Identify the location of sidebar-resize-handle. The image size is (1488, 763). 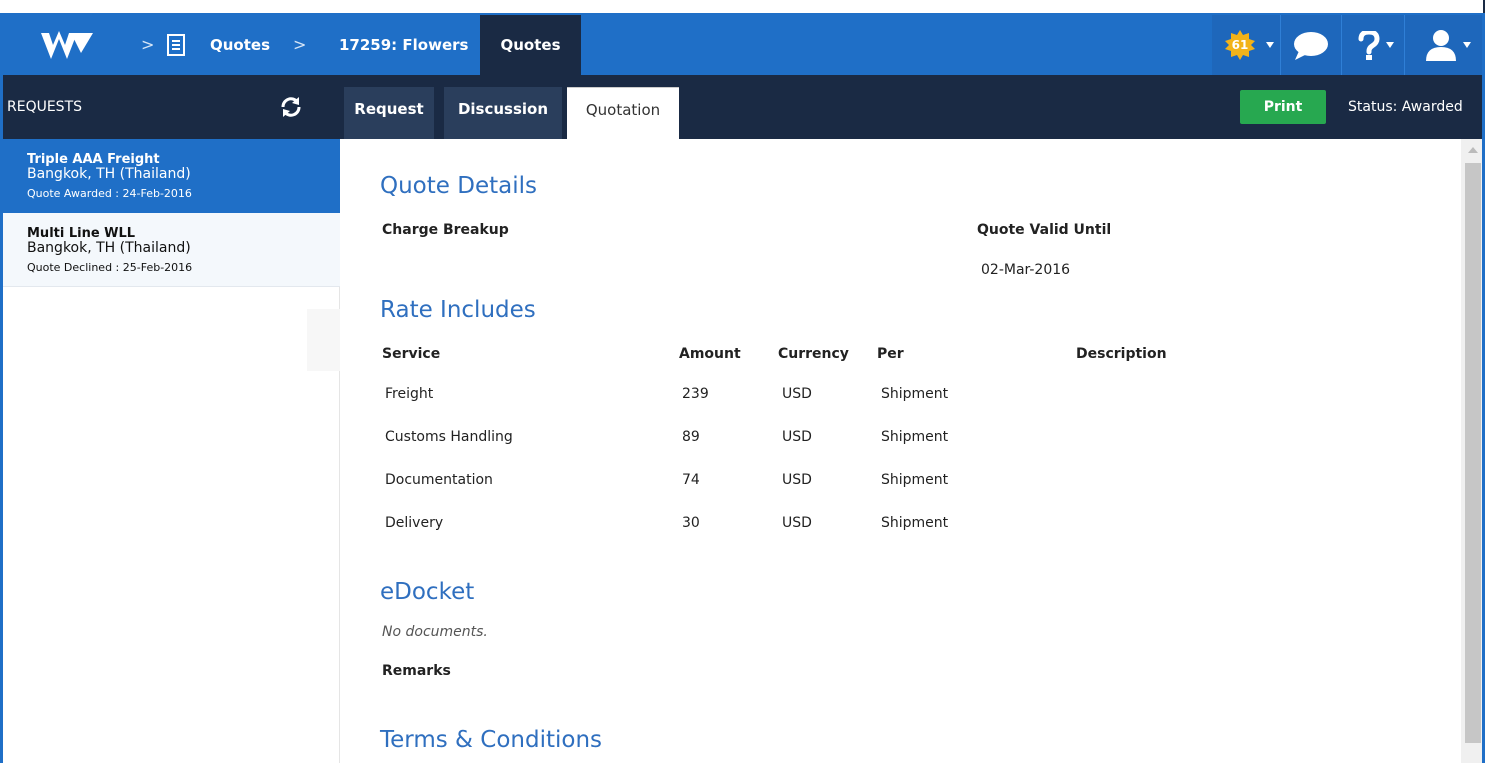
(323, 340).